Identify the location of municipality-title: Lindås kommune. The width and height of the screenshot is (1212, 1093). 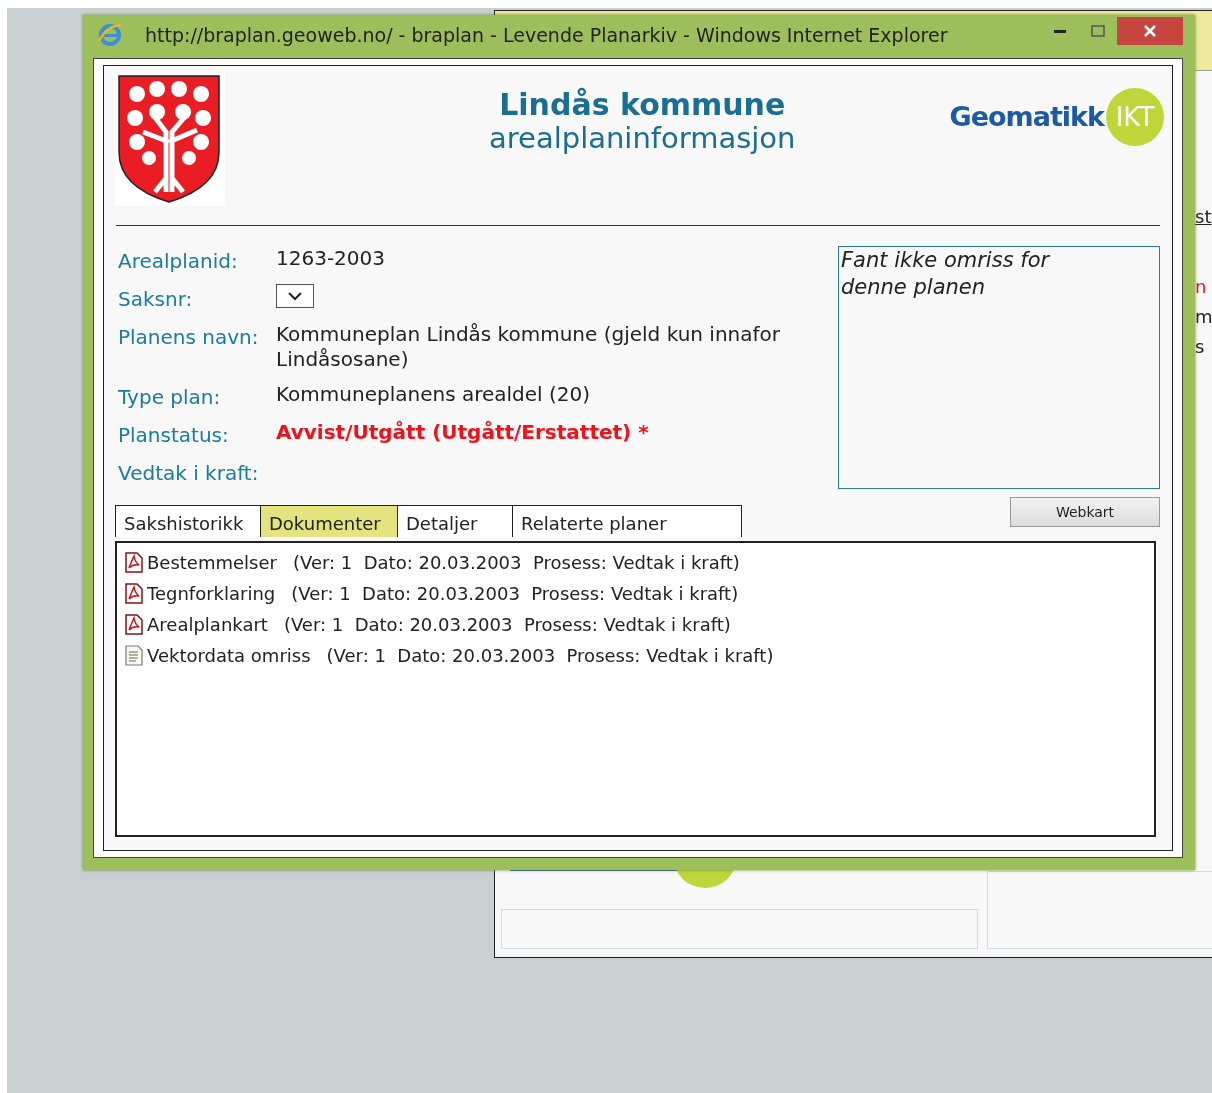
(642, 105).